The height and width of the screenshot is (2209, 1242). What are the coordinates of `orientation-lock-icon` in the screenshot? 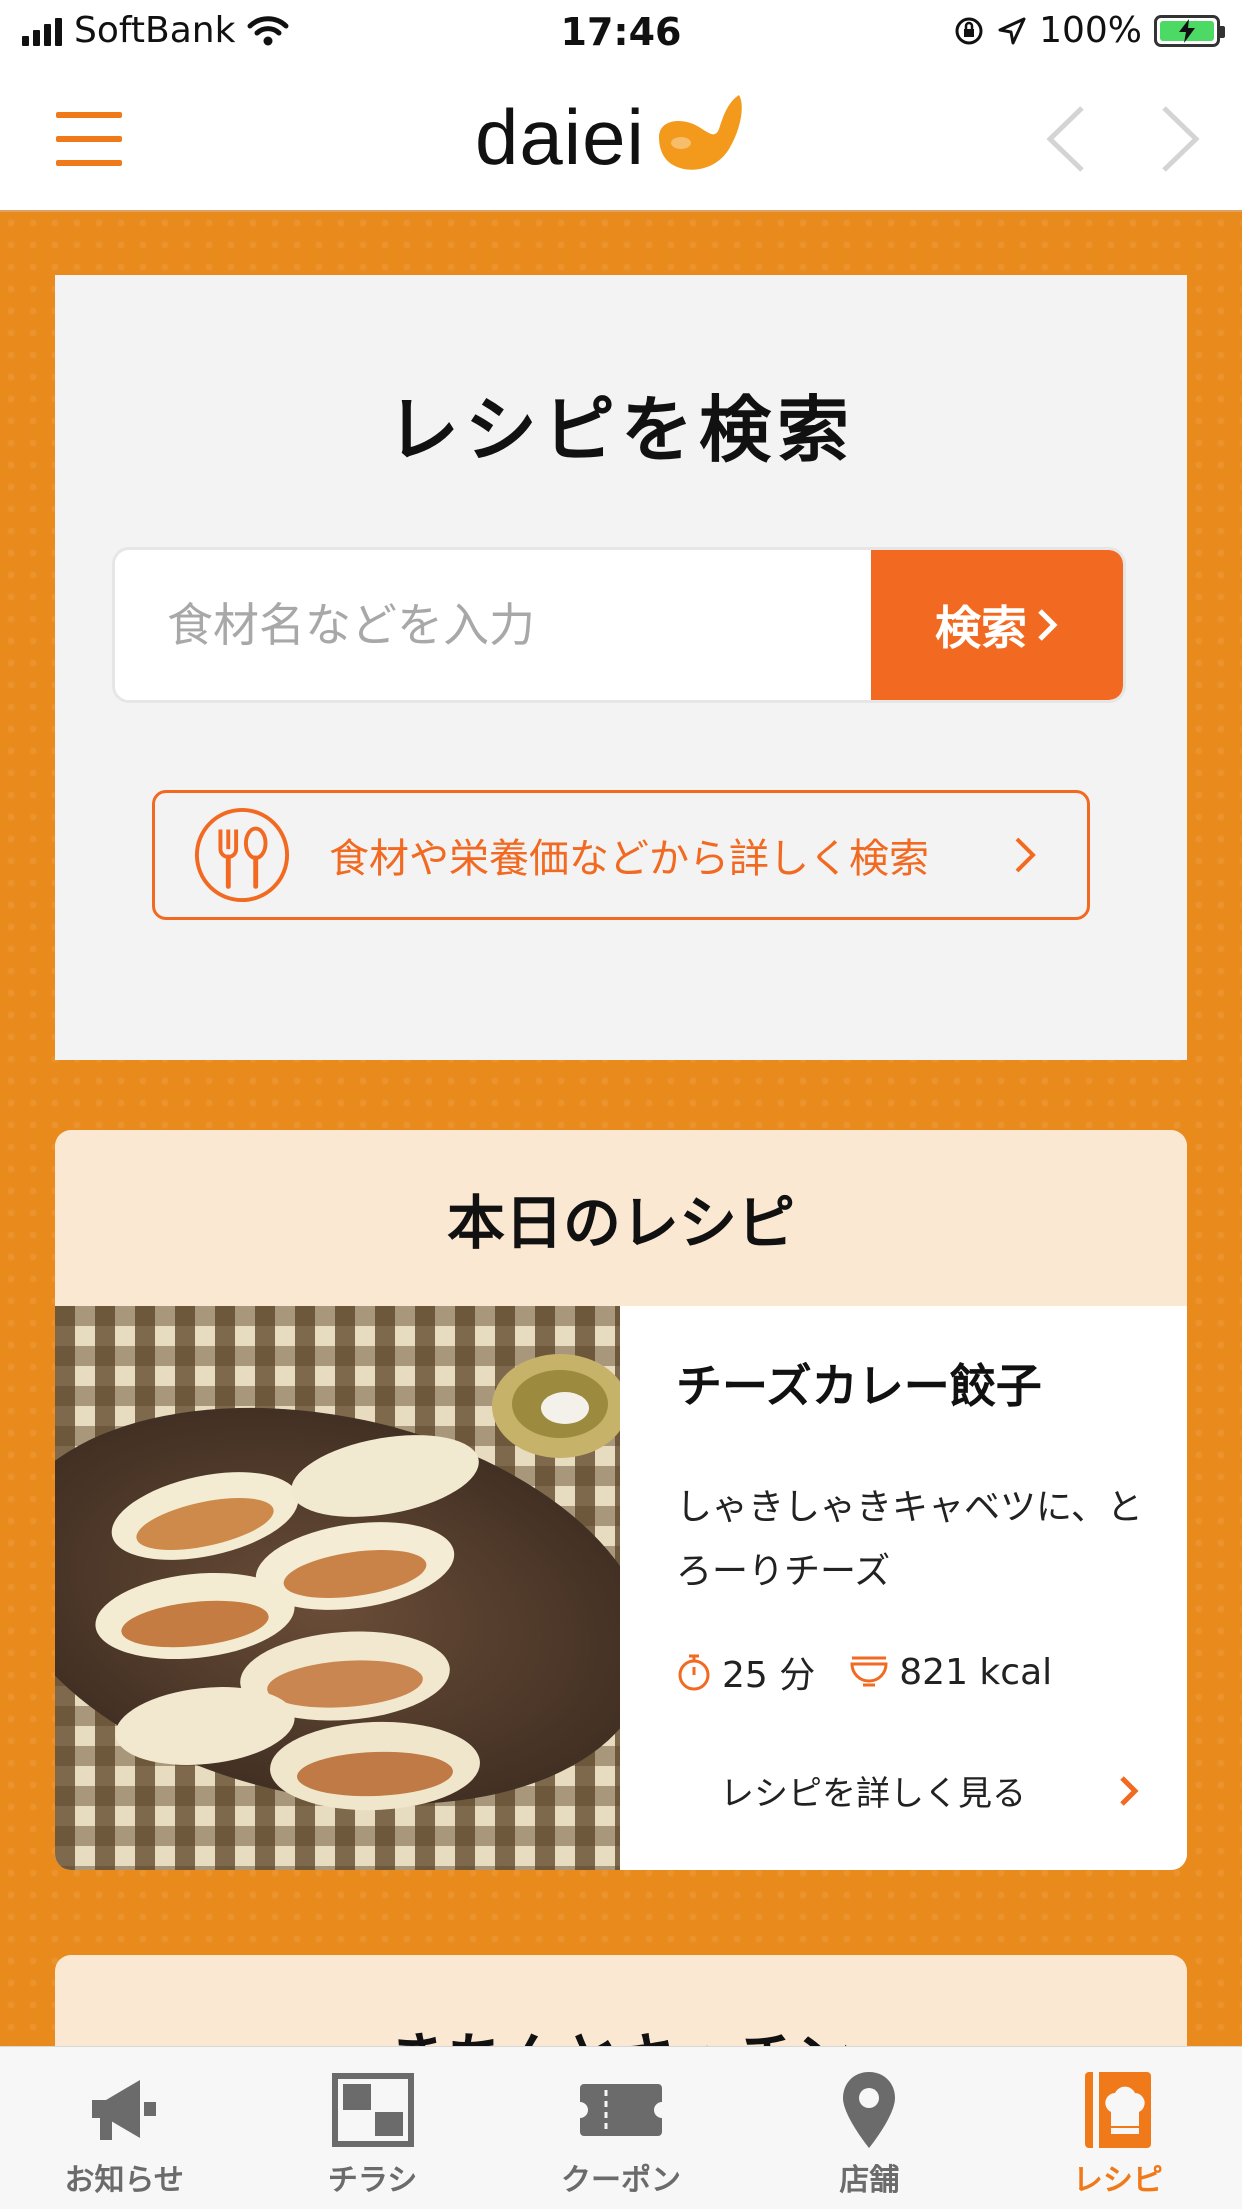 It's located at (969, 30).